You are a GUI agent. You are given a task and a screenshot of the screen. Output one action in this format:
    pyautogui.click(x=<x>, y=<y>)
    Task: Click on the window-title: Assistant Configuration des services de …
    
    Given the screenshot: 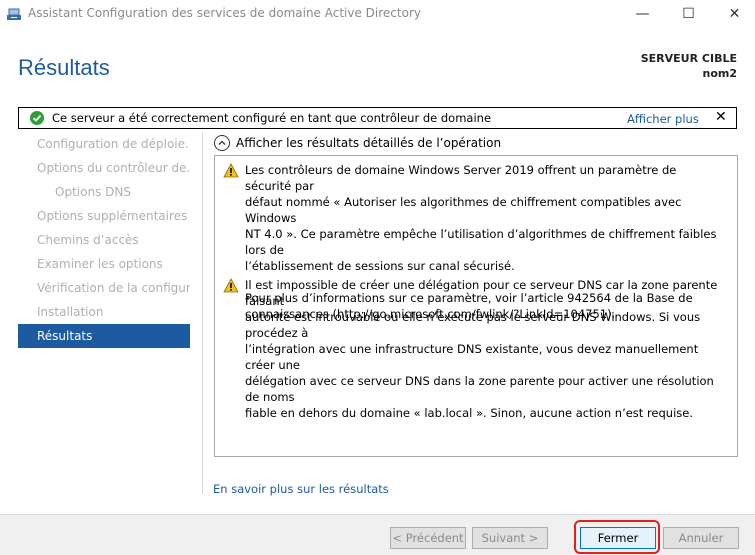 What is the action you would take?
    pyautogui.click(x=224, y=13)
    